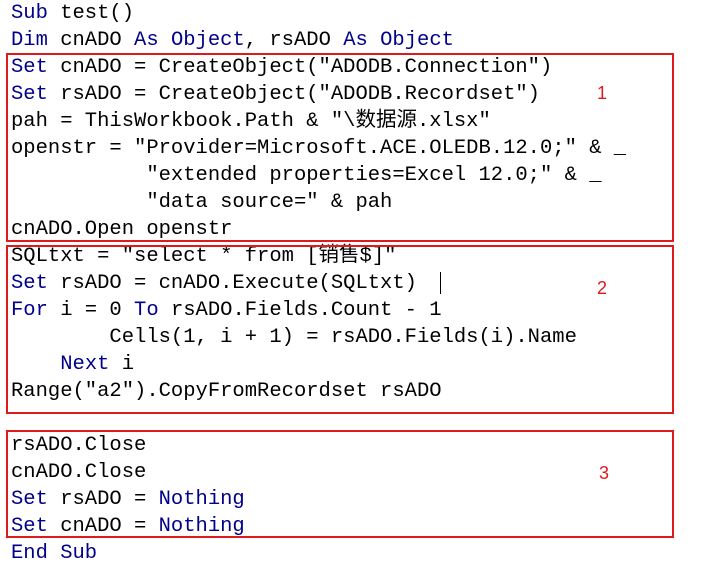  I want to click on keyword-token: End Sub, so click(54, 553).